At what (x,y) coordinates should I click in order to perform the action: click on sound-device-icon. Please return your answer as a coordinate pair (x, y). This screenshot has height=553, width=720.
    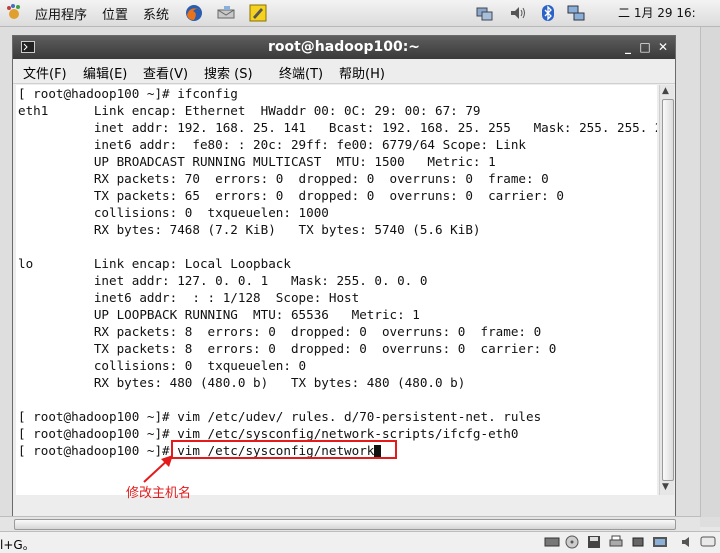
    Looking at the image, I should click on (688, 542).